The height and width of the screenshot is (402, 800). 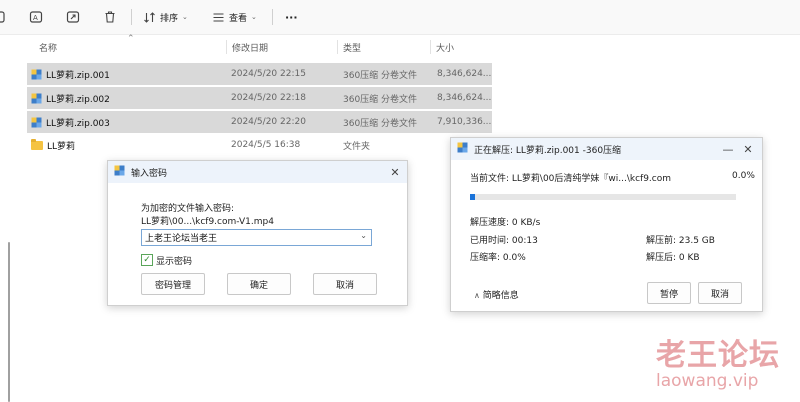 What do you see at coordinates (169, 18) in the screenshot?
I see `sort-label: 排序` at bounding box center [169, 18].